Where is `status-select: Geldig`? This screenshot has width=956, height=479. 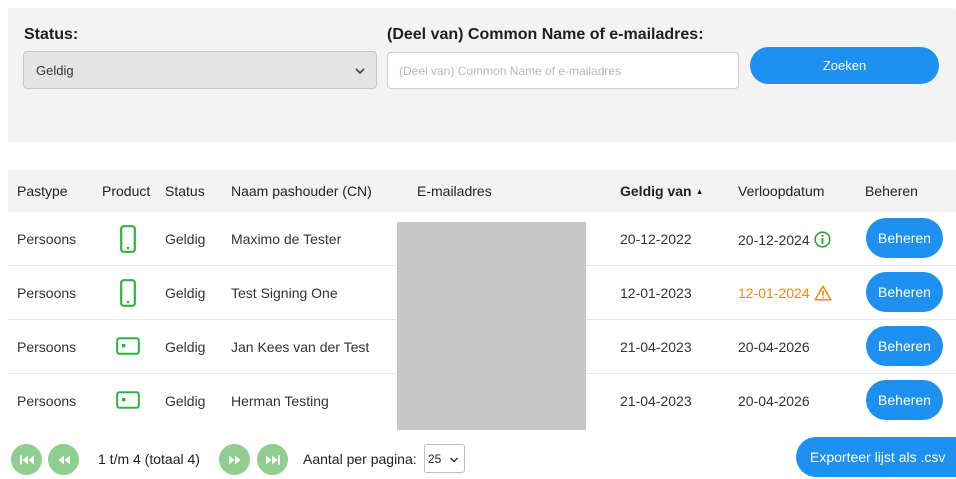
status-select: Geldig is located at coordinates (200, 70).